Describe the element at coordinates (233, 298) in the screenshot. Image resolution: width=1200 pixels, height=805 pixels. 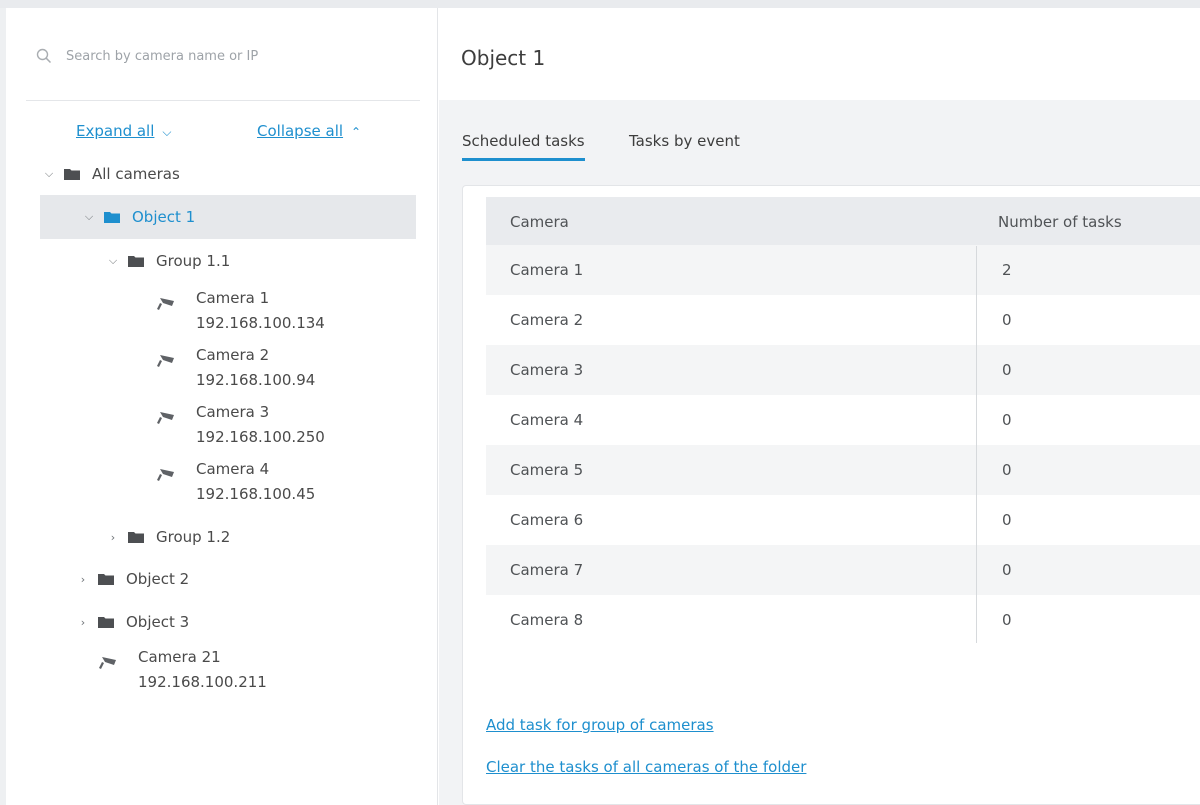
I see `camera-name: Camera 1` at that location.